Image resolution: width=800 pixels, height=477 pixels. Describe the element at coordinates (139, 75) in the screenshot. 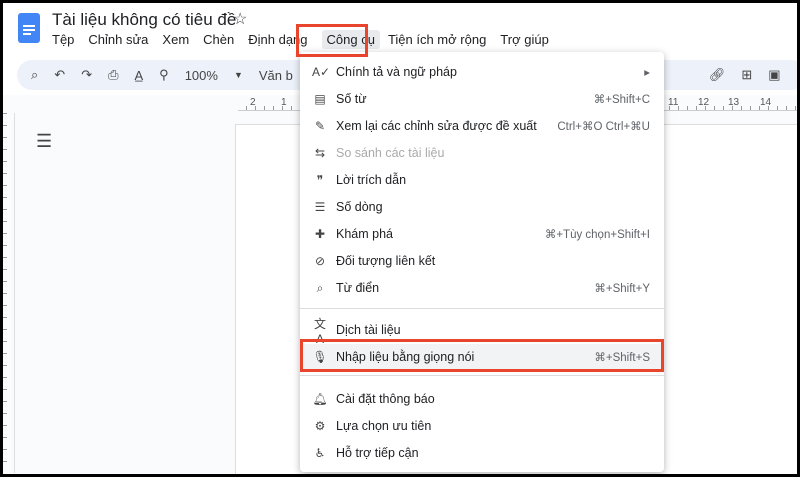

I see `spellcheck-icon: A̲` at that location.